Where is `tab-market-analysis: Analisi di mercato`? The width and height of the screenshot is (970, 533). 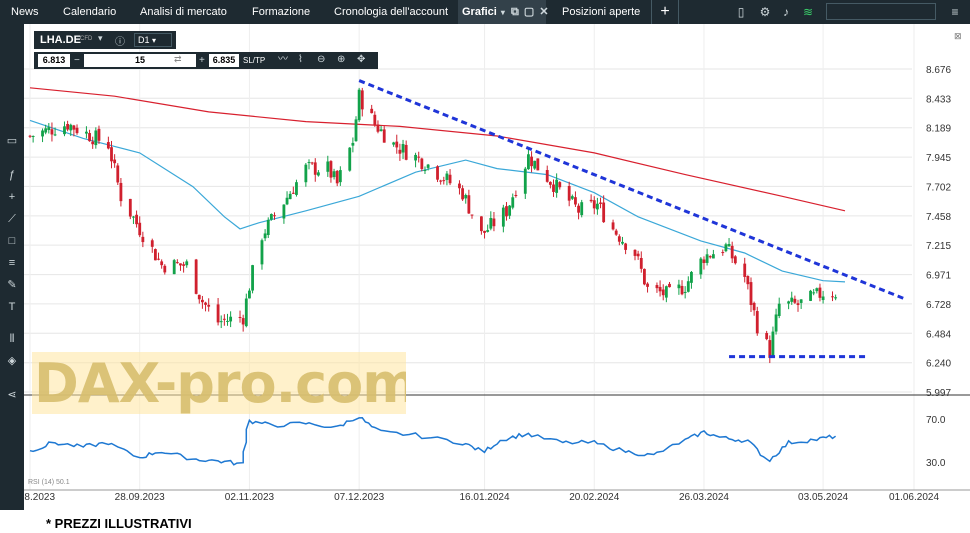
tab-market-analysis: Analisi di mercato is located at coordinates (183, 12).